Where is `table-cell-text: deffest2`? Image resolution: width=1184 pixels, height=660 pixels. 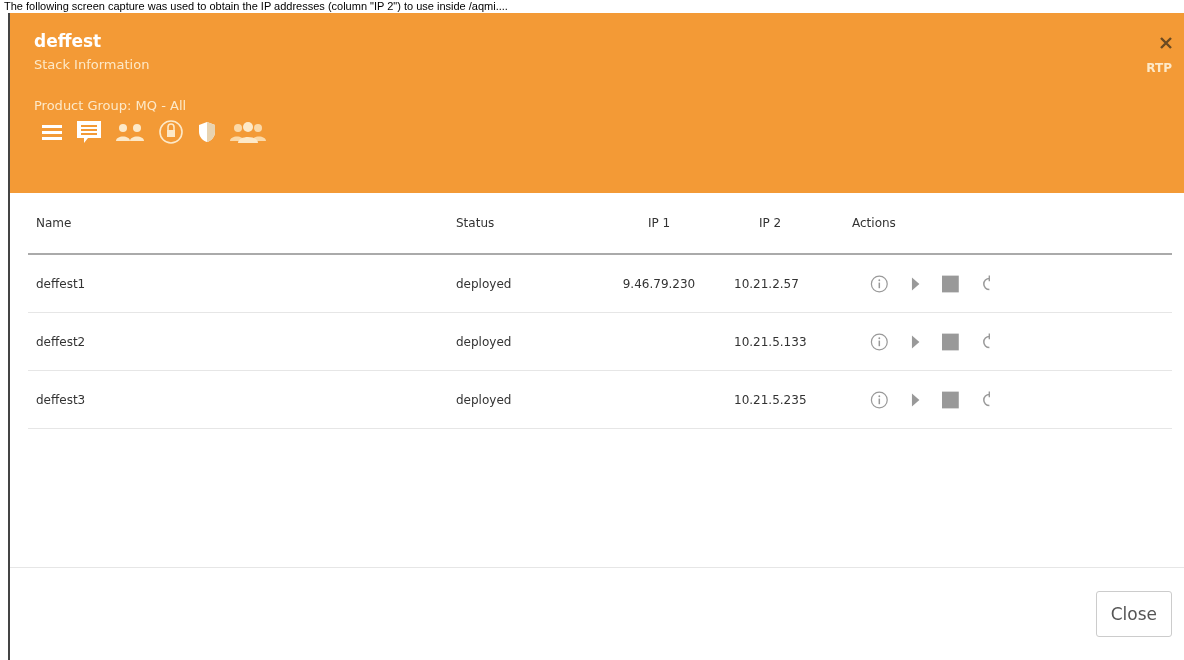 table-cell-text: deffest2 is located at coordinates (61, 341).